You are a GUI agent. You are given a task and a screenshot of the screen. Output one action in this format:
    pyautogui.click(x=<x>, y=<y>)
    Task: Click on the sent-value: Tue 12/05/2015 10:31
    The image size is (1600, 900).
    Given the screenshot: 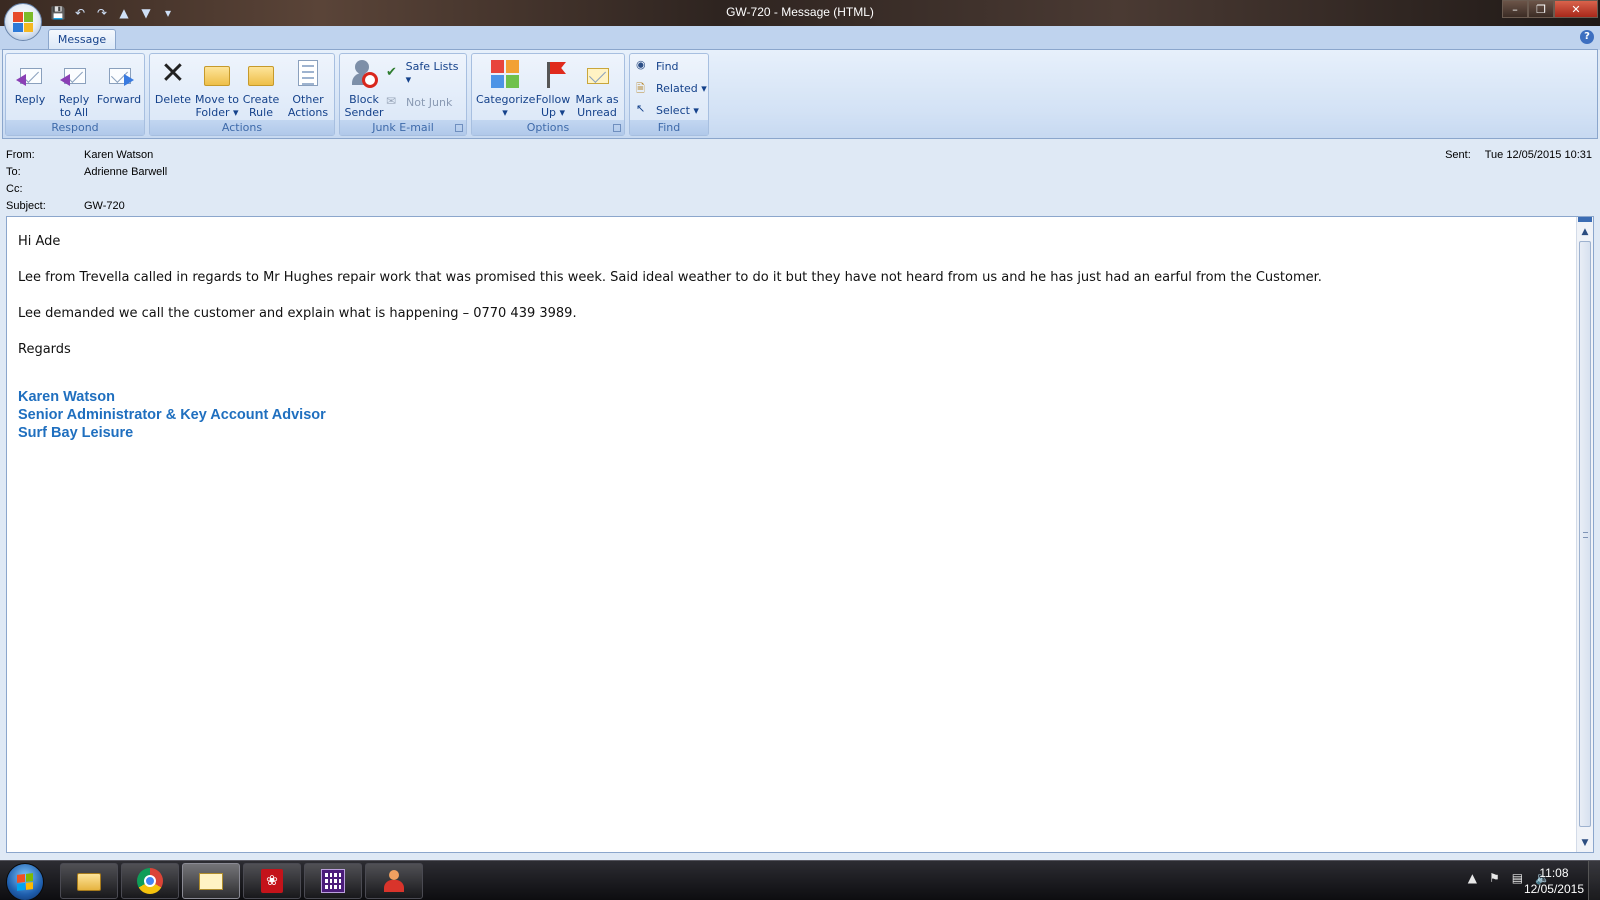 What is the action you would take?
    pyautogui.click(x=1538, y=155)
    